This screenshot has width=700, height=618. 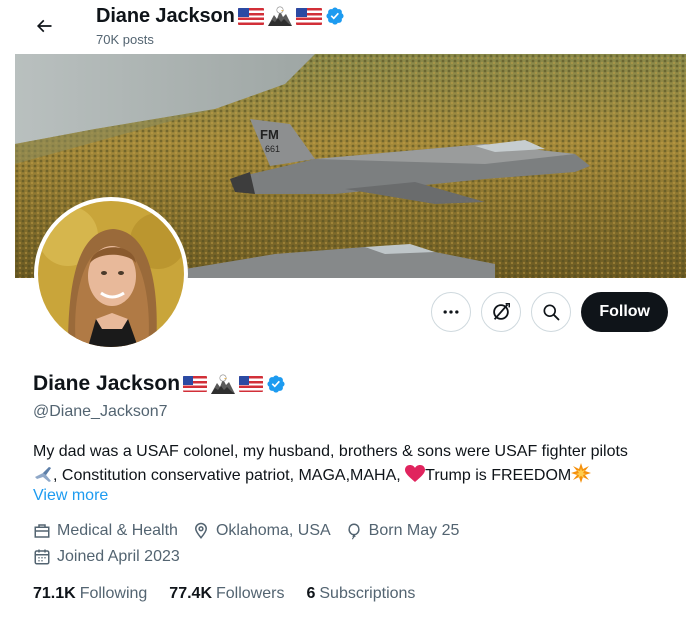 What do you see at coordinates (311, 593) in the screenshot?
I see `subscriptions-count: 6` at bounding box center [311, 593].